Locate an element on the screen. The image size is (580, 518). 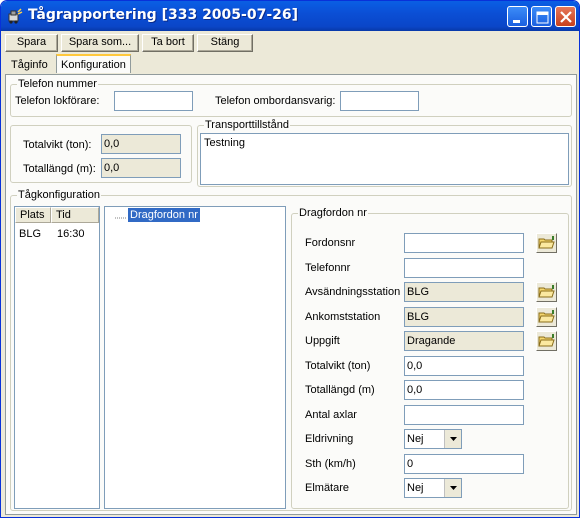
field-label-antal-axlar: Antal axlar is located at coordinates (331, 414).